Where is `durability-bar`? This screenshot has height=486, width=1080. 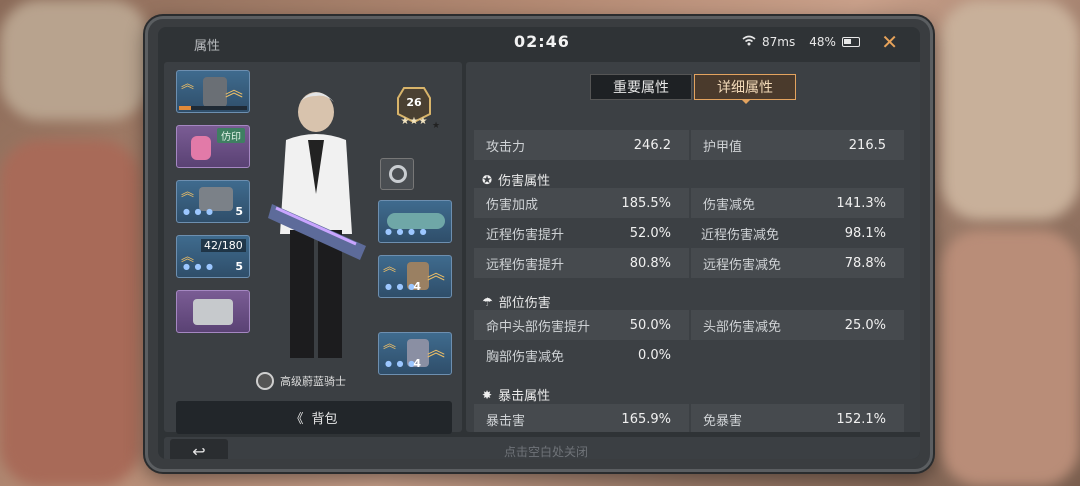
durability-bar is located at coordinates (213, 108).